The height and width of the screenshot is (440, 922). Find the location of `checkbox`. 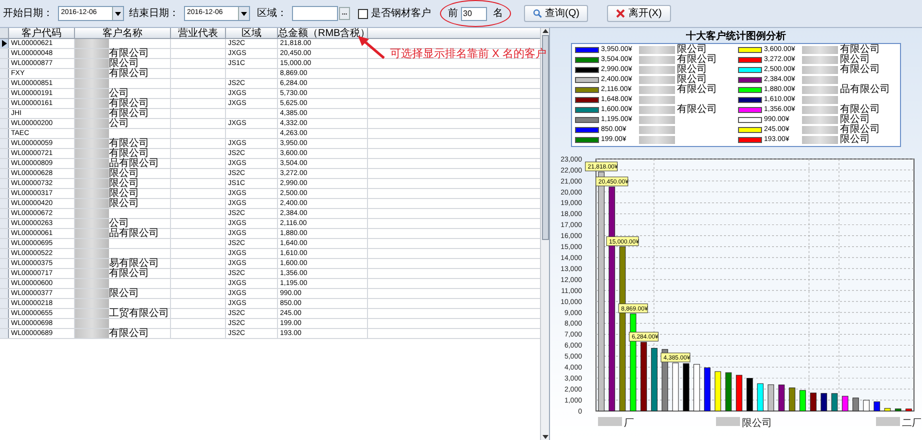

checkbox is located at coordinates (363, 13).